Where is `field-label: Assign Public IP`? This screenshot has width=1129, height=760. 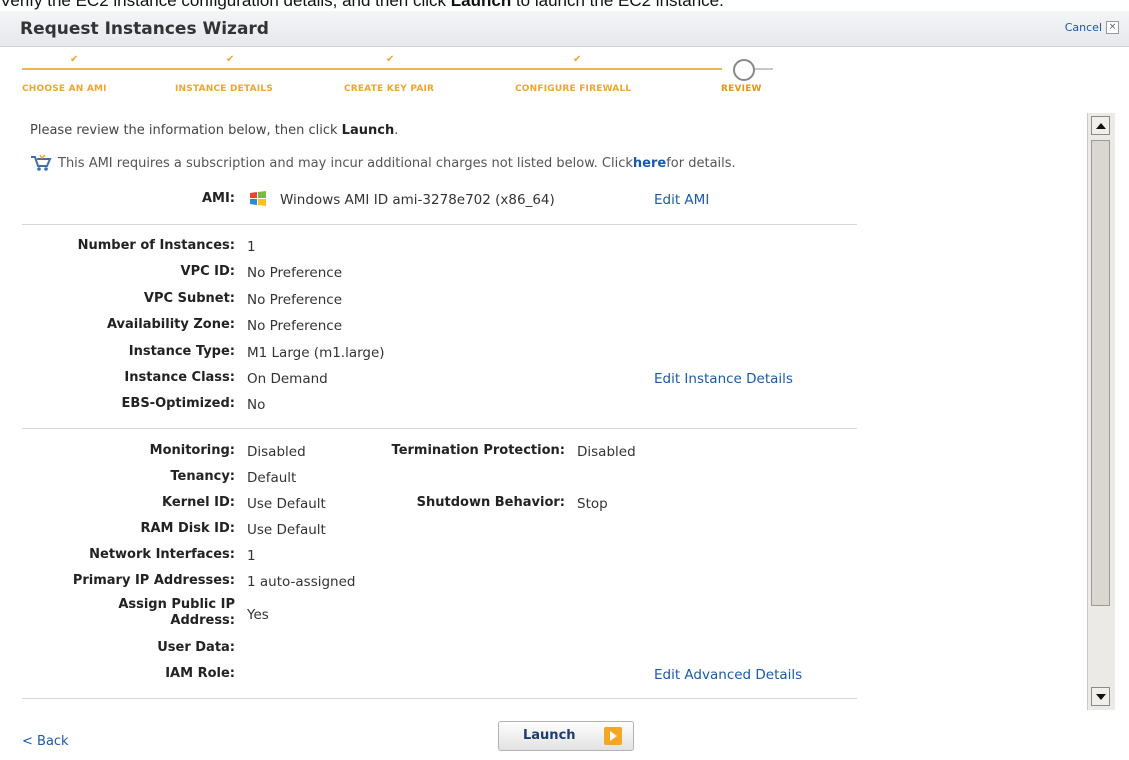
field-label: Assign Public IP is located at coordinates (176, 604).